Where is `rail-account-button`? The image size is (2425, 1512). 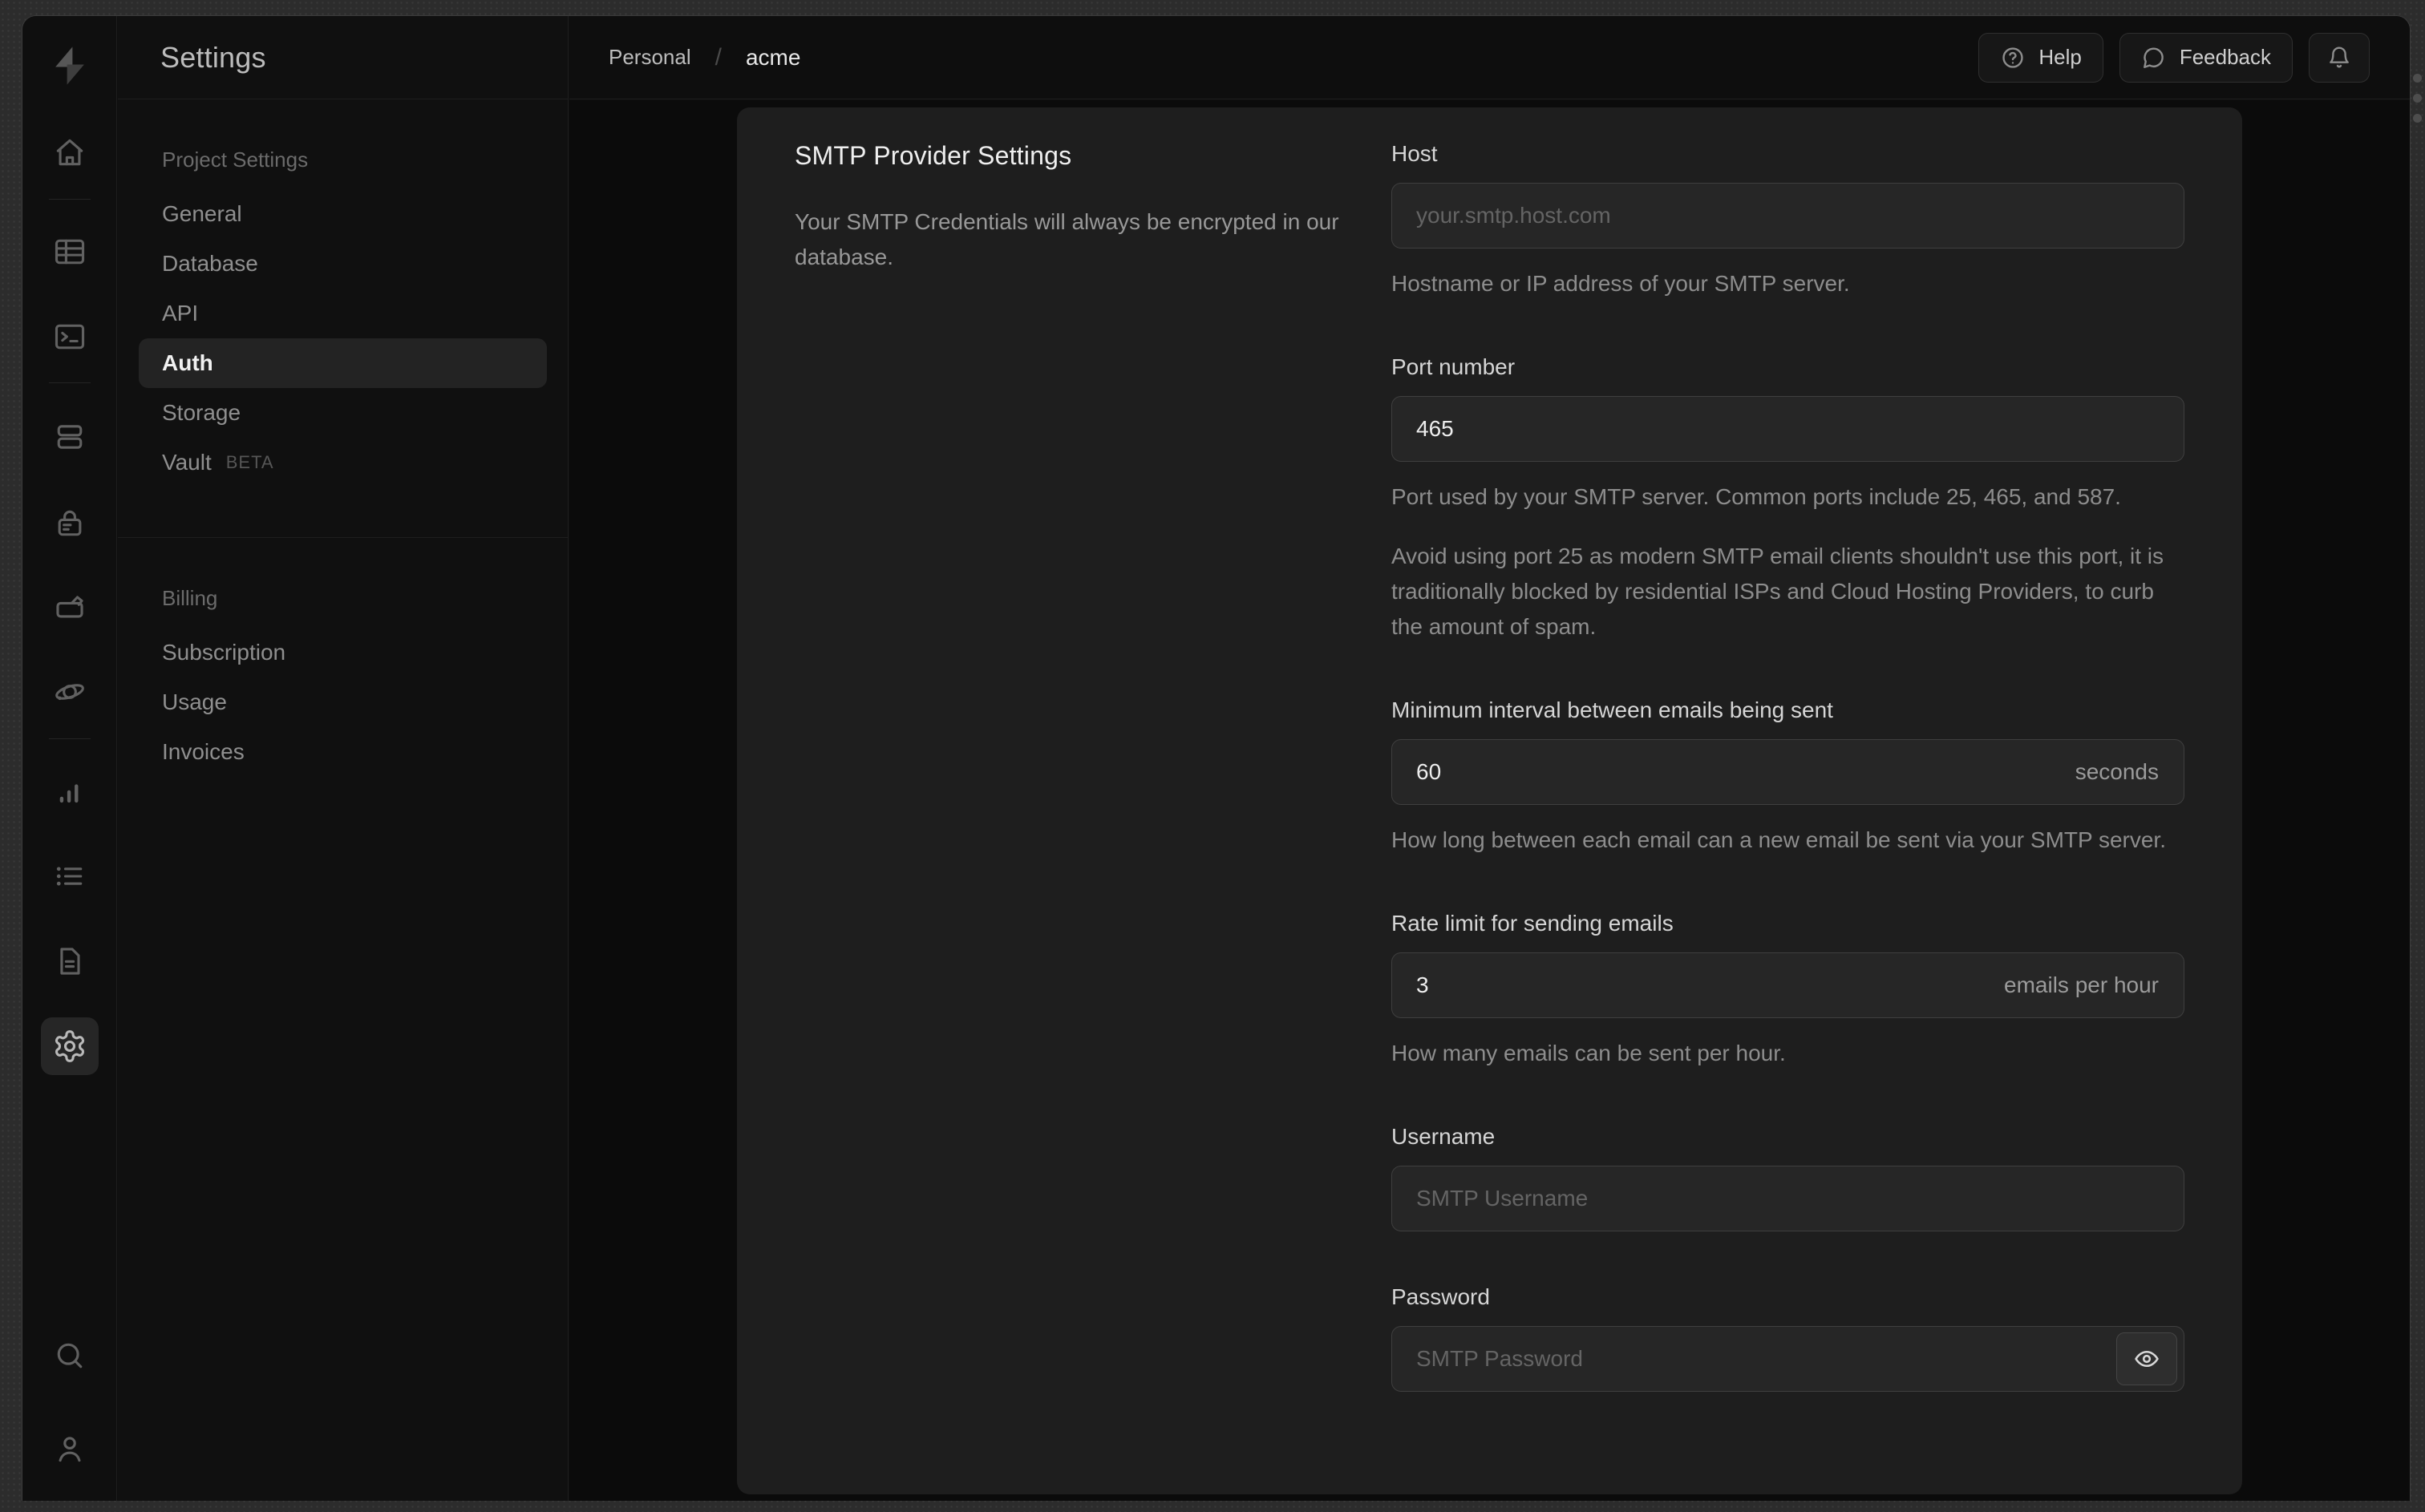 rail-account-button is located at coordinates (70, 1449).